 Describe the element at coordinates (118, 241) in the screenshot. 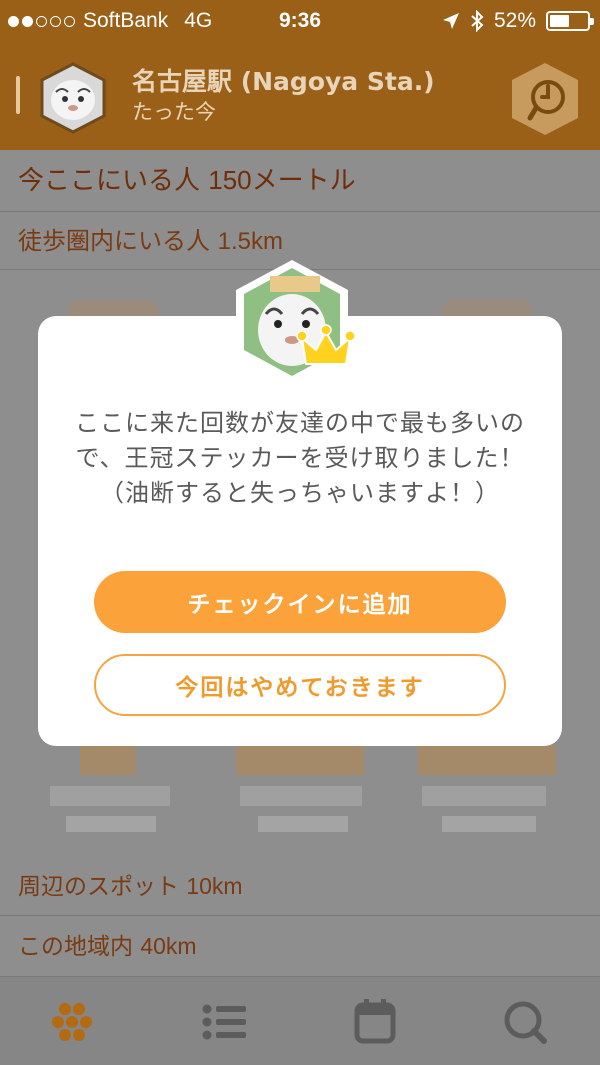

I see `row-label: 徒歩圏内にいる人` at that location.